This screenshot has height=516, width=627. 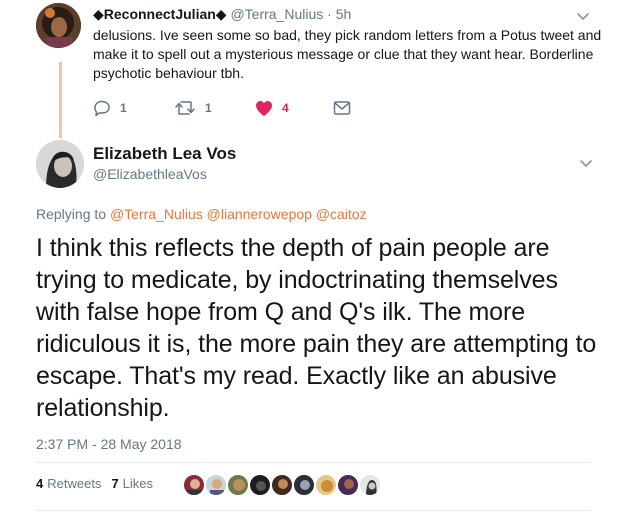 I want to click on likes-stat: 7 Likes, so click(x=132, y=483).